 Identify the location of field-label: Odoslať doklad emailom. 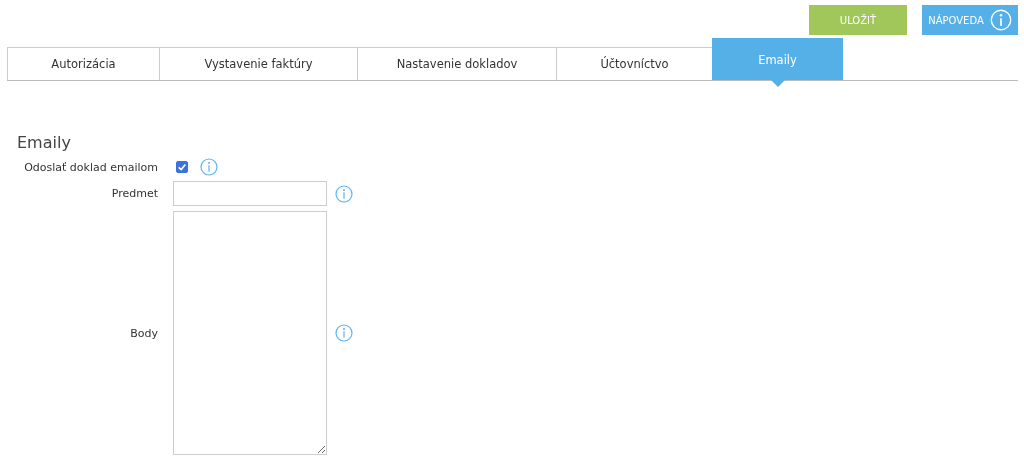
(90, 167).